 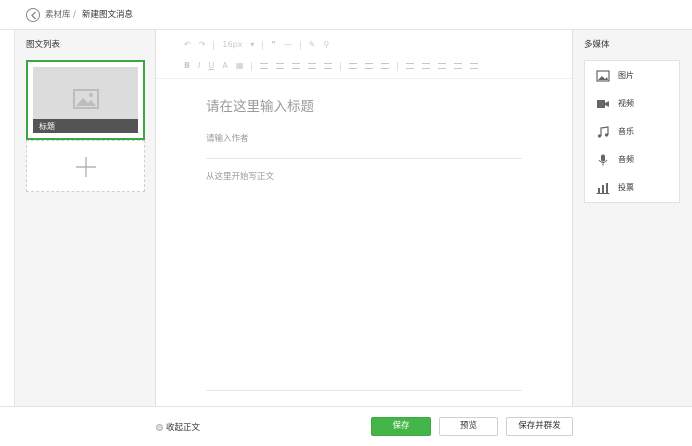 What do you see at coordinates (288, 45) in the screenshot?
I see `horizontal-rule-icon: —` at bounding box center [288, 45].